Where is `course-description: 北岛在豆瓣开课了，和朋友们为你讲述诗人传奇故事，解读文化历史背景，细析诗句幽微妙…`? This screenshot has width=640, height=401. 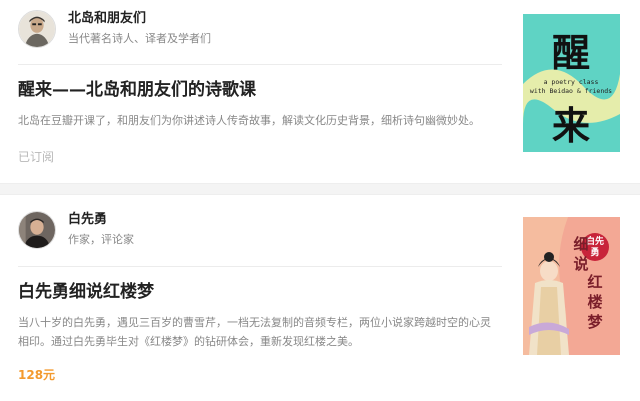
course-description: 北岛在豆瓣开课了，和朋友们为你讲述诗人传奇故事，解读文化历史背景，细析诗句幽微妙… is located at coordinates (249, 120).